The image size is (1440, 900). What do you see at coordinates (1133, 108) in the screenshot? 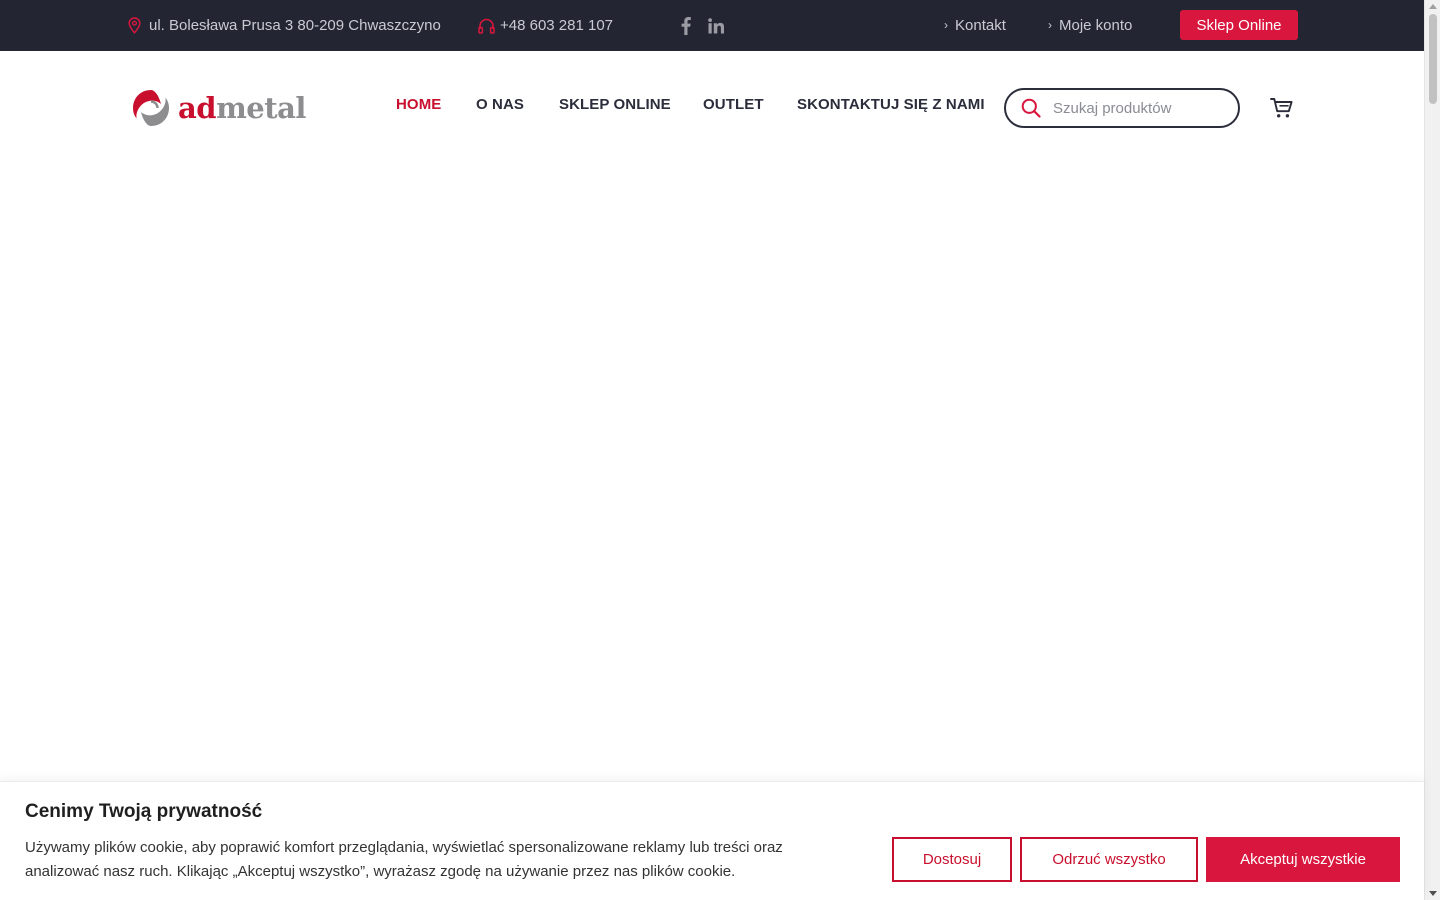
I see `search-input` at bounding box center [1133, 108].